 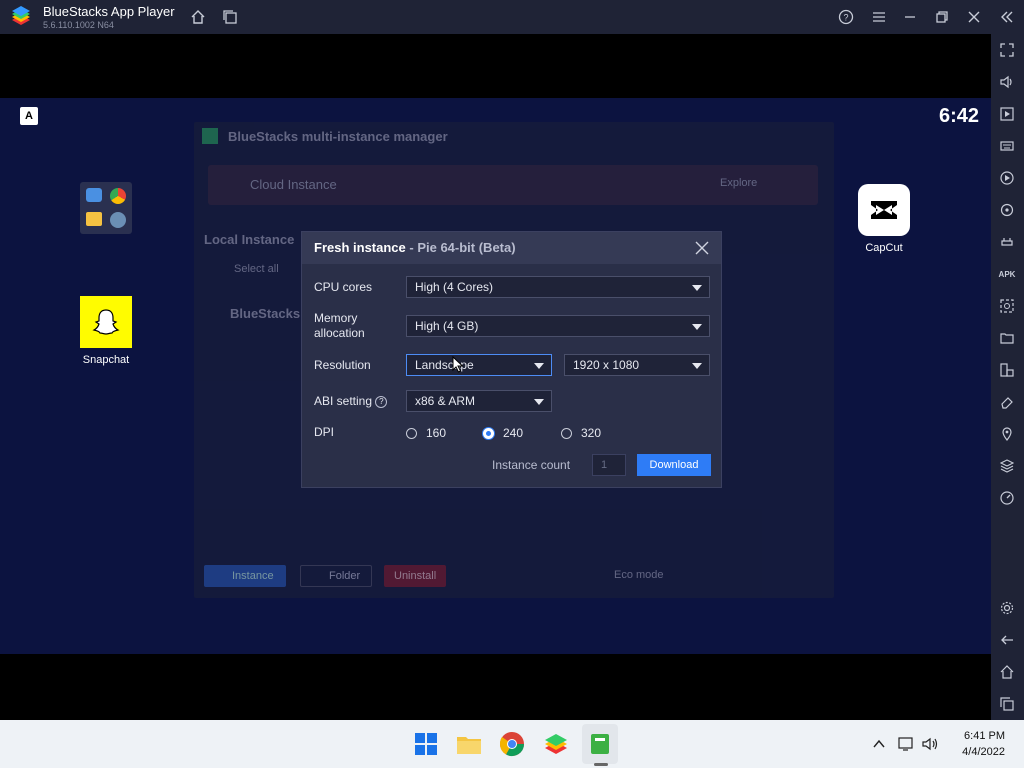 I want to click on chevron-up-icon, so click(x=879, y=744).